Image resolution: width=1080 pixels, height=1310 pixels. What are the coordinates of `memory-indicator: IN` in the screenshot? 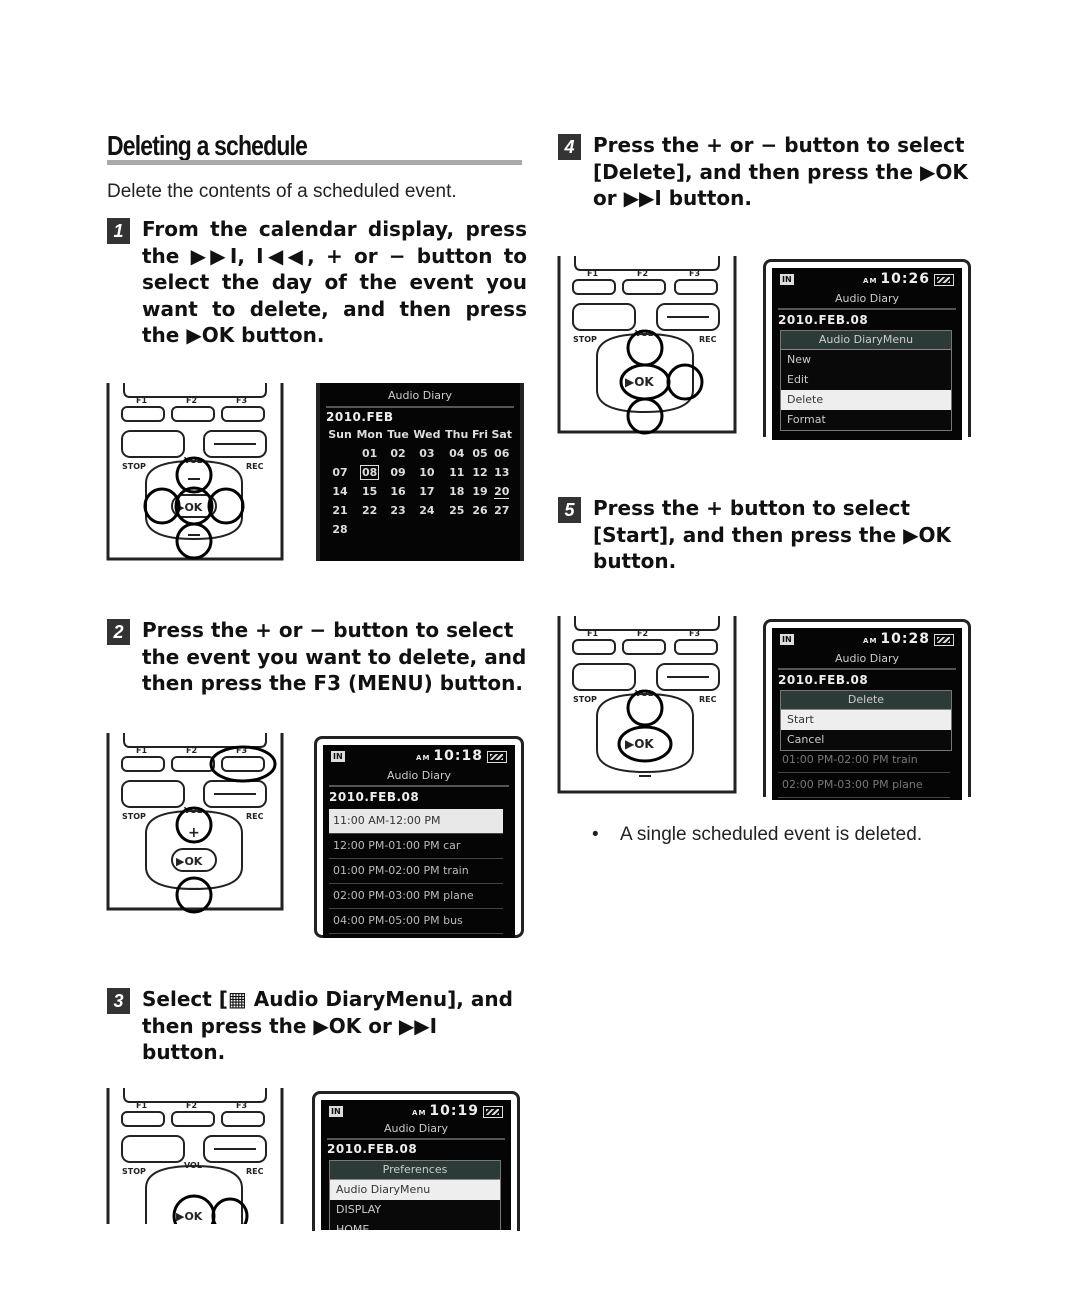 It's located at (338, 756).